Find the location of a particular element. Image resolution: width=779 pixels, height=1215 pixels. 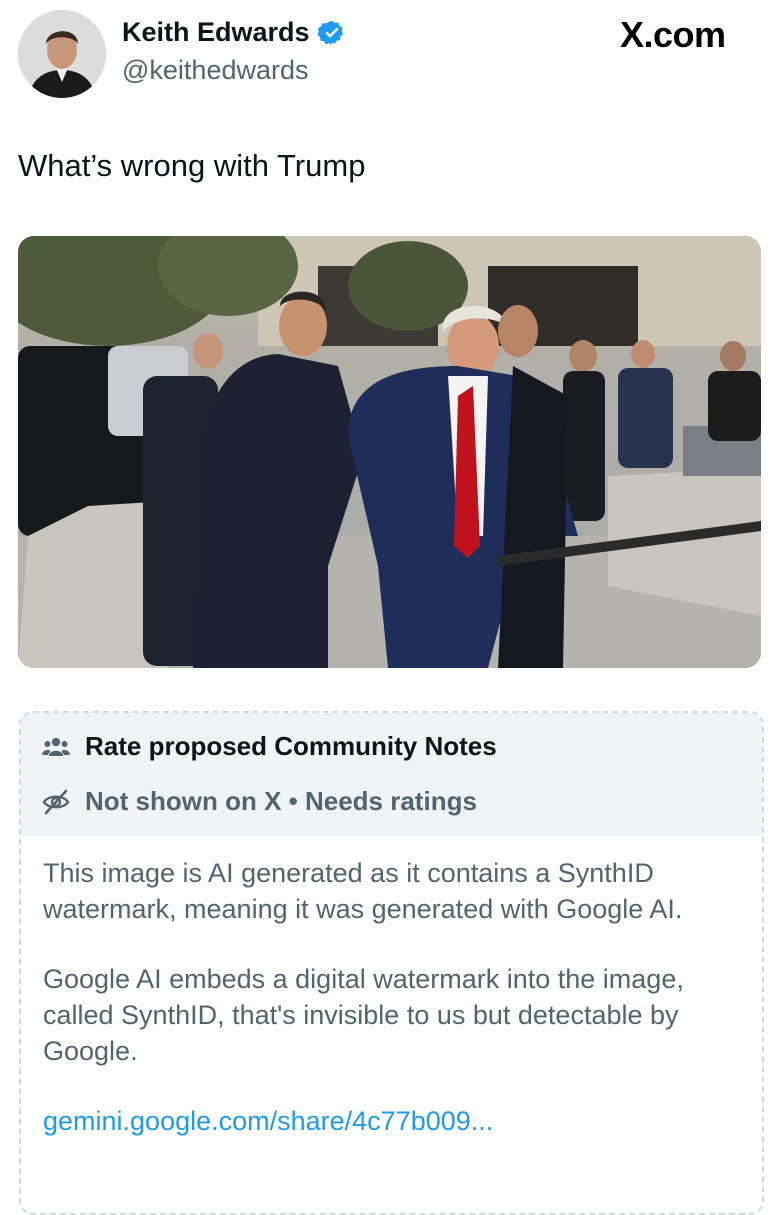

community-note-title-row: Rate proposed Community Notes is located at coordinates (269, 746).